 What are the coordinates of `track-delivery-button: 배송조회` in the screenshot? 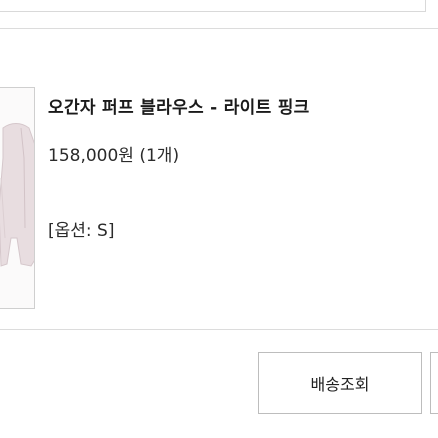 It's located at (340, 383).